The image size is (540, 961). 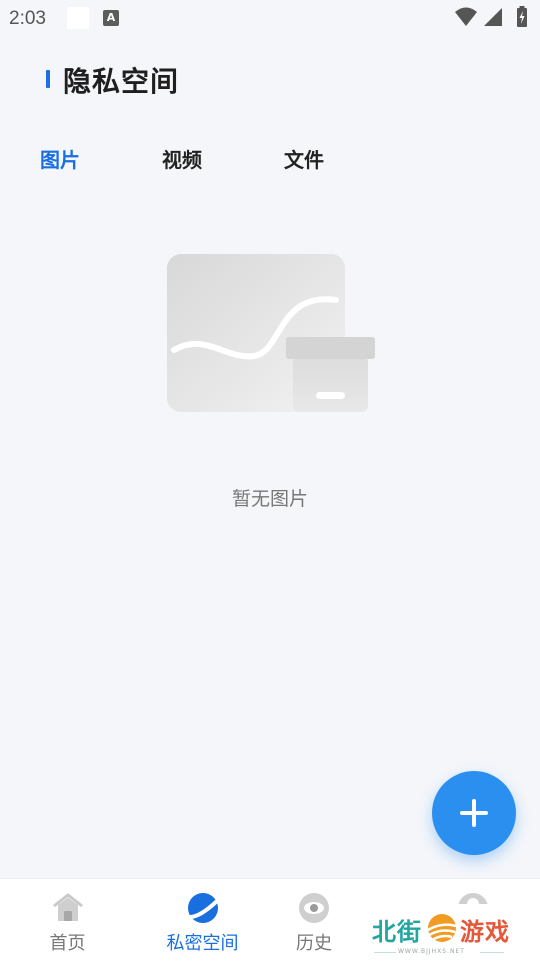 What do you see at coordinates (314, 943) in the screenshot?
I see `nav-label-history: 历史` at bounding box center [314, 943].